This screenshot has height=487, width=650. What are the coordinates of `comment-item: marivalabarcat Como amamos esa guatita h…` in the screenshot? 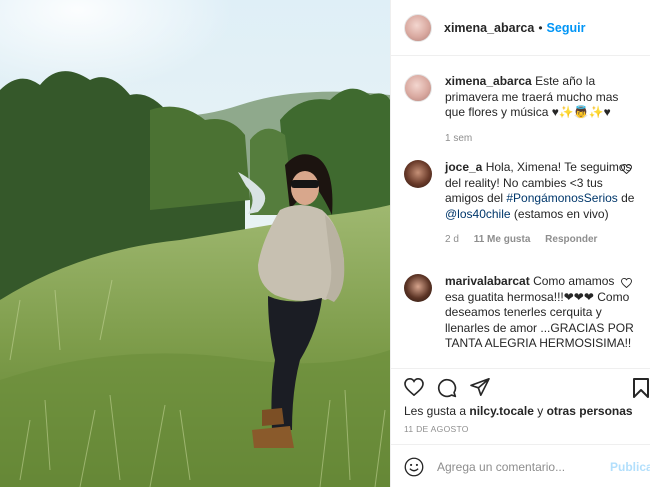 It's located at (524, 313).